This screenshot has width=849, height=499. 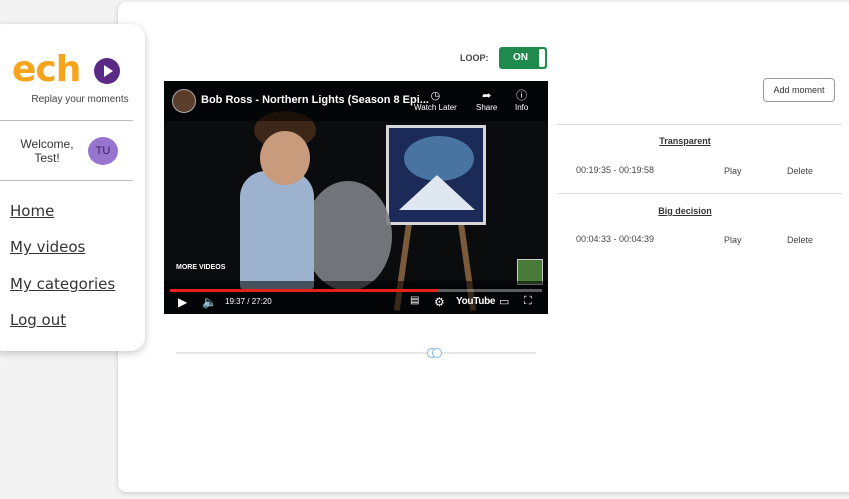 I want to click on palette, so click(x=348, y=236).